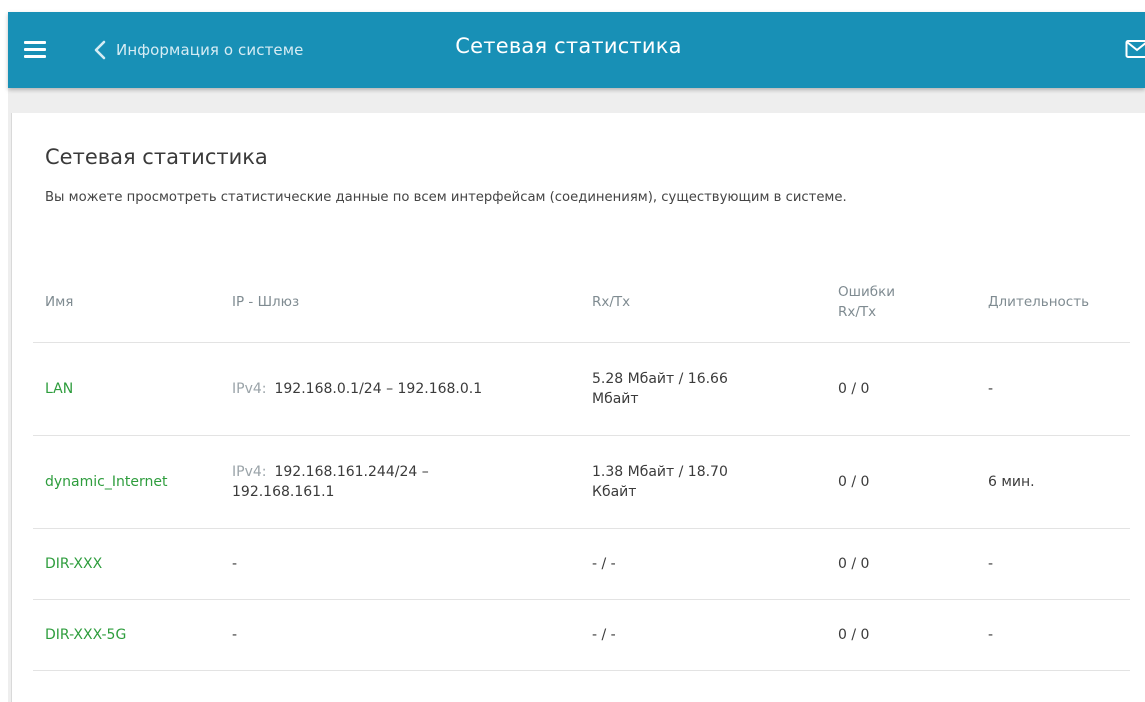  What do you see at coordinates (85, 635) in the screenshot?
I see `interface-link-dir-xxx-5g: DIR-XXX-5G` at bounding box center [85, 635].